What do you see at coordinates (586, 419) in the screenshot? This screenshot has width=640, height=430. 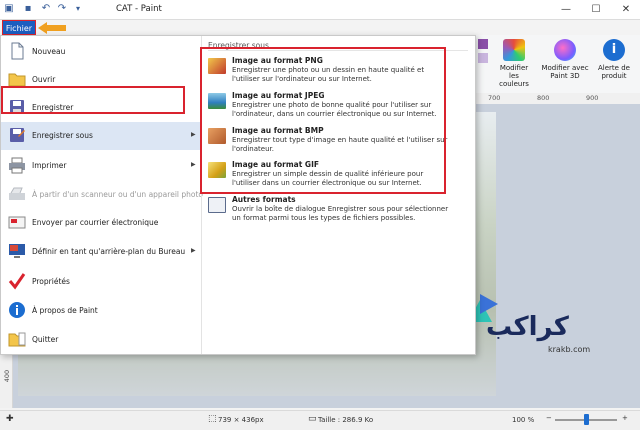 I see `zoom-slider-thumb` at bounding box center [586, 419].